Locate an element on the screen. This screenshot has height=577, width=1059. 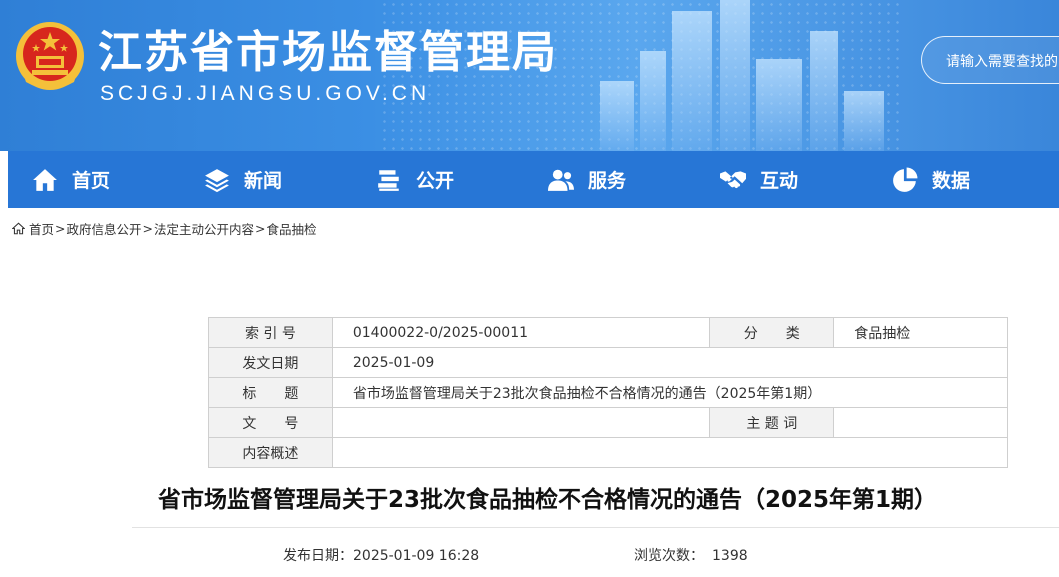
table-row: 索 引 号 01400022-0/2025-00011 分 类 食品抽检 is located at coordinates (608, 332).